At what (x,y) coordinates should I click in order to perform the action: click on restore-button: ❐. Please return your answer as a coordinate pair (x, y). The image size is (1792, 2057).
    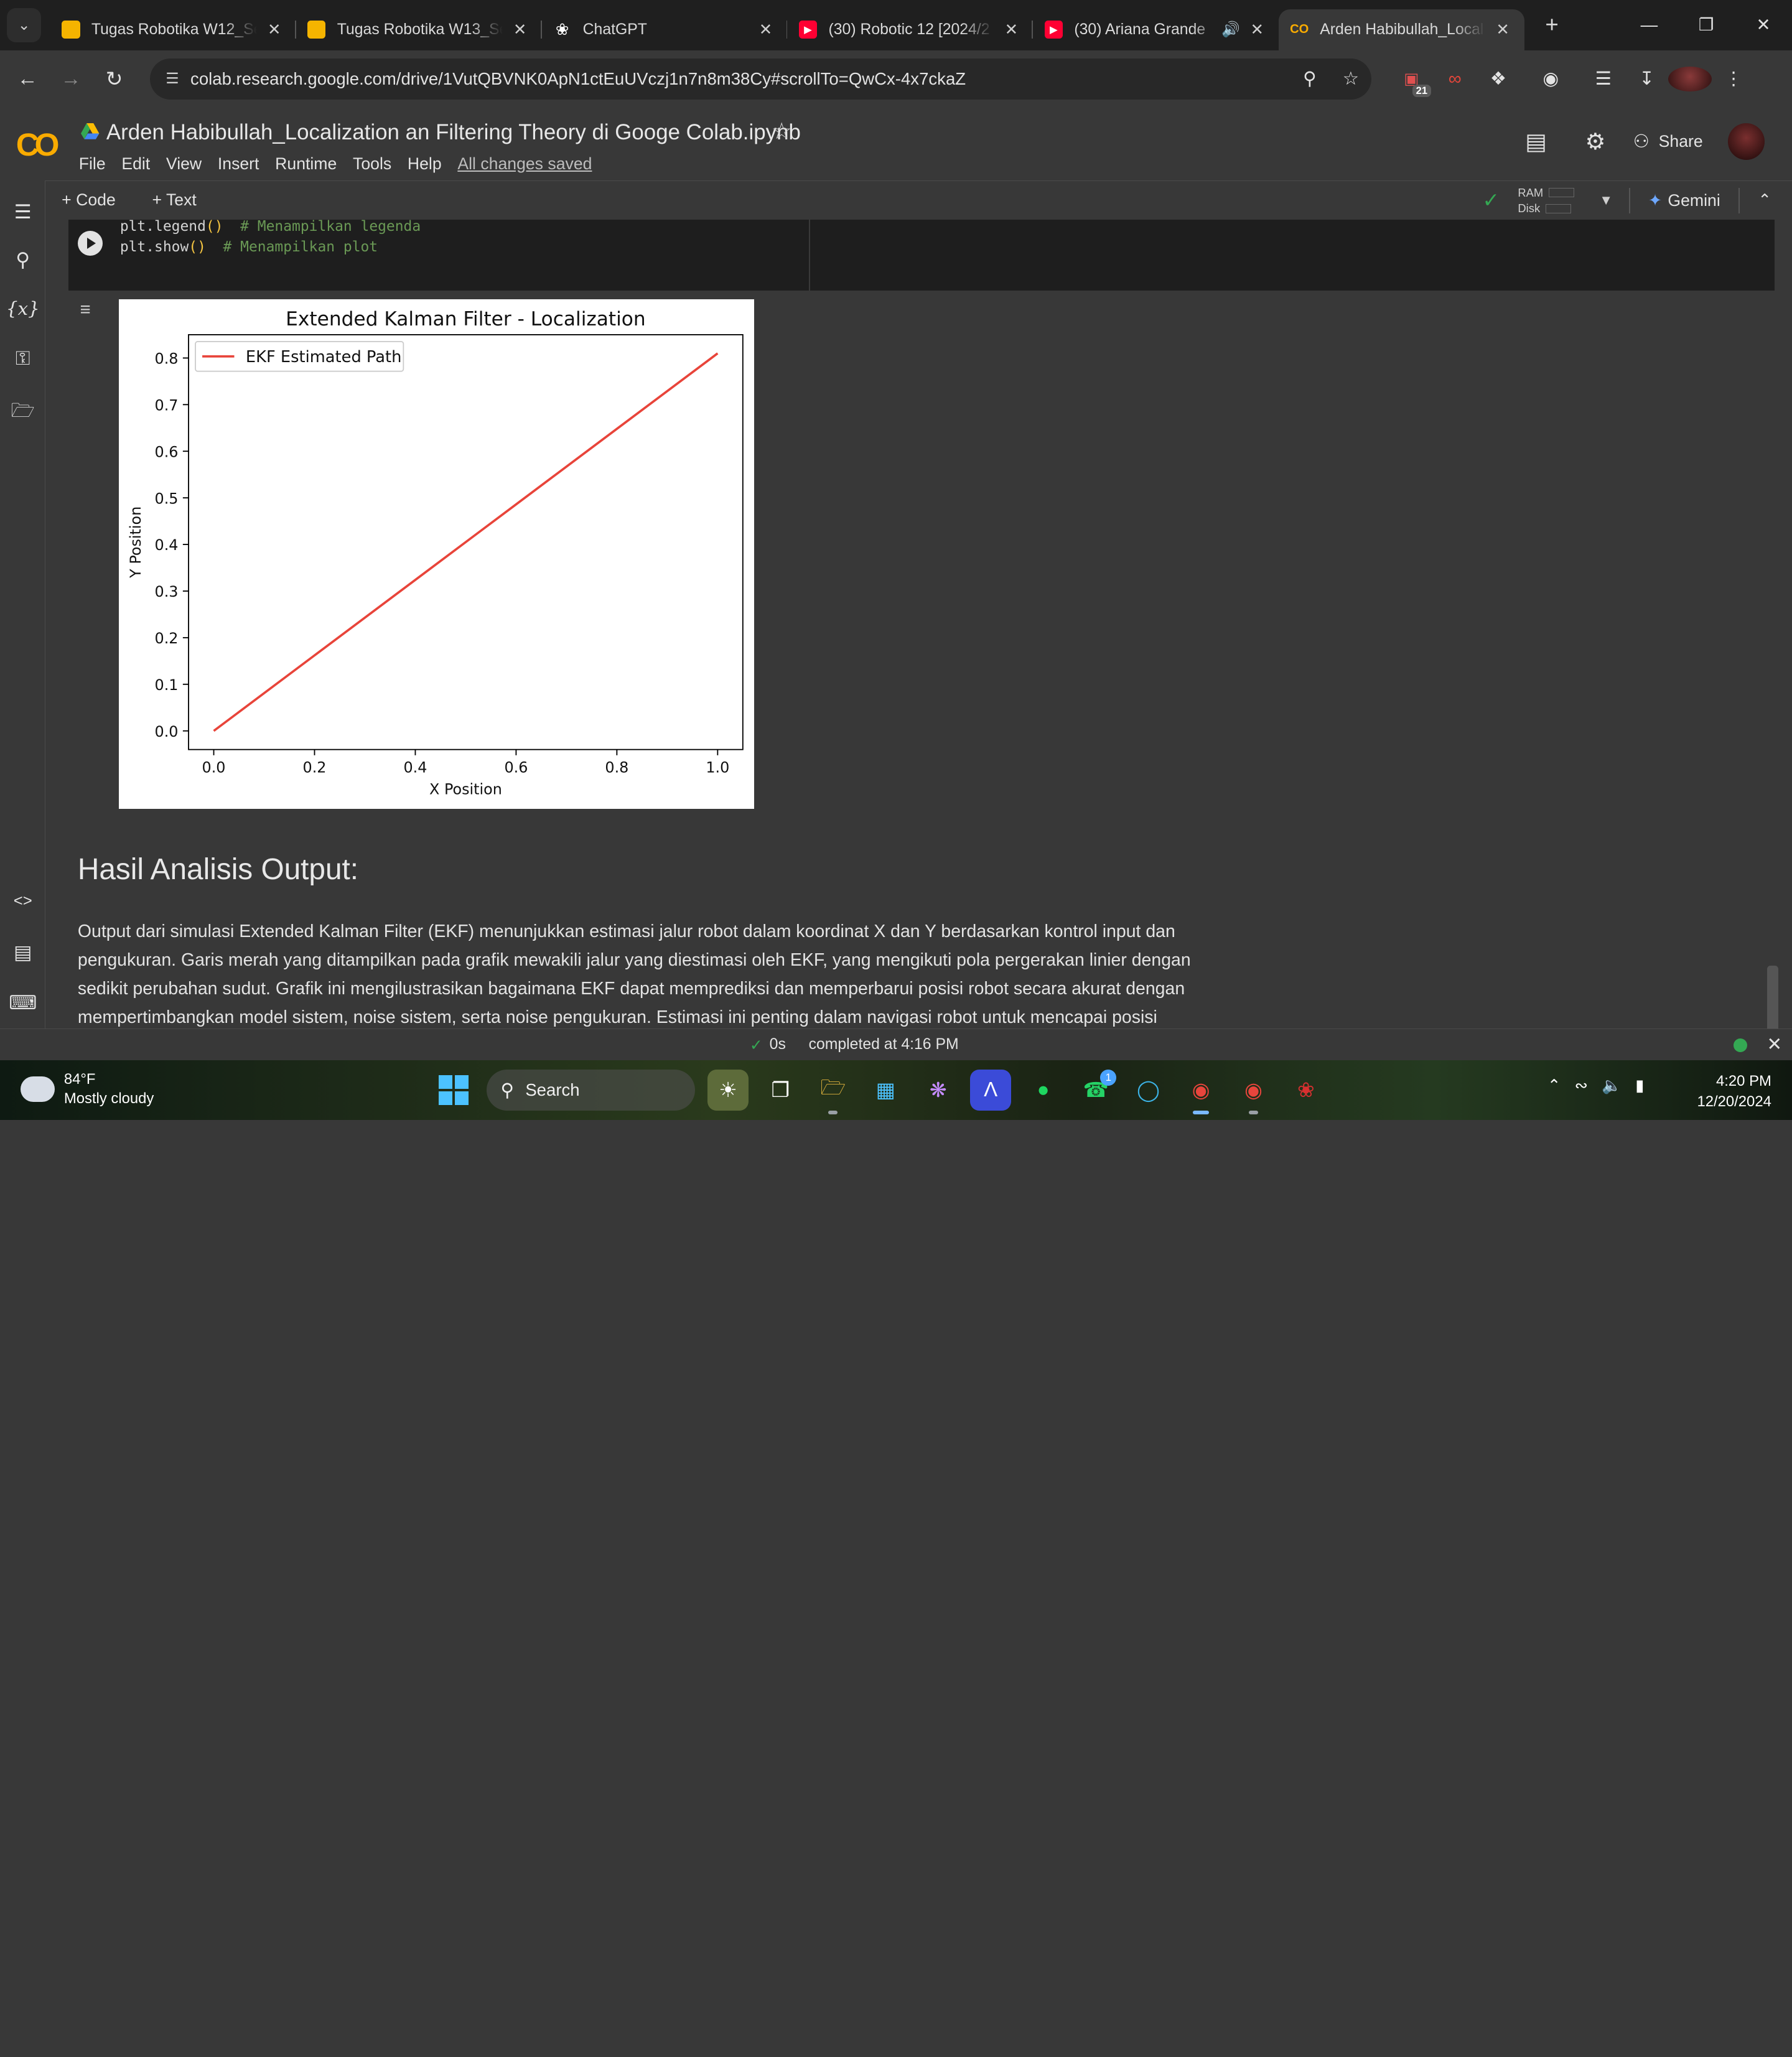
    Looking at the image, I should click on (1706, 25).